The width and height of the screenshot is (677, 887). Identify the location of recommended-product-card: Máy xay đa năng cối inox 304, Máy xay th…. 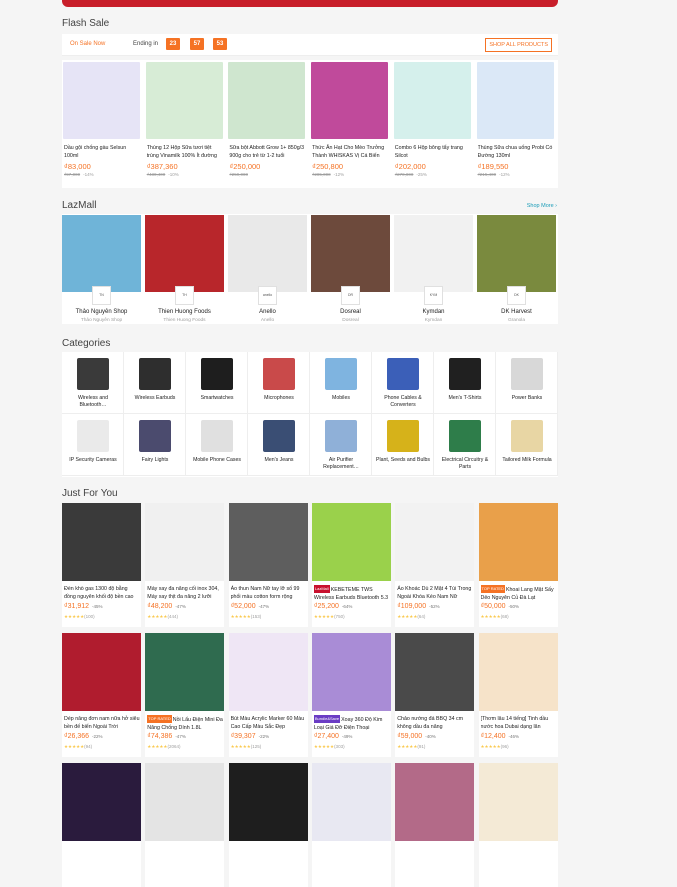
(185, 565).